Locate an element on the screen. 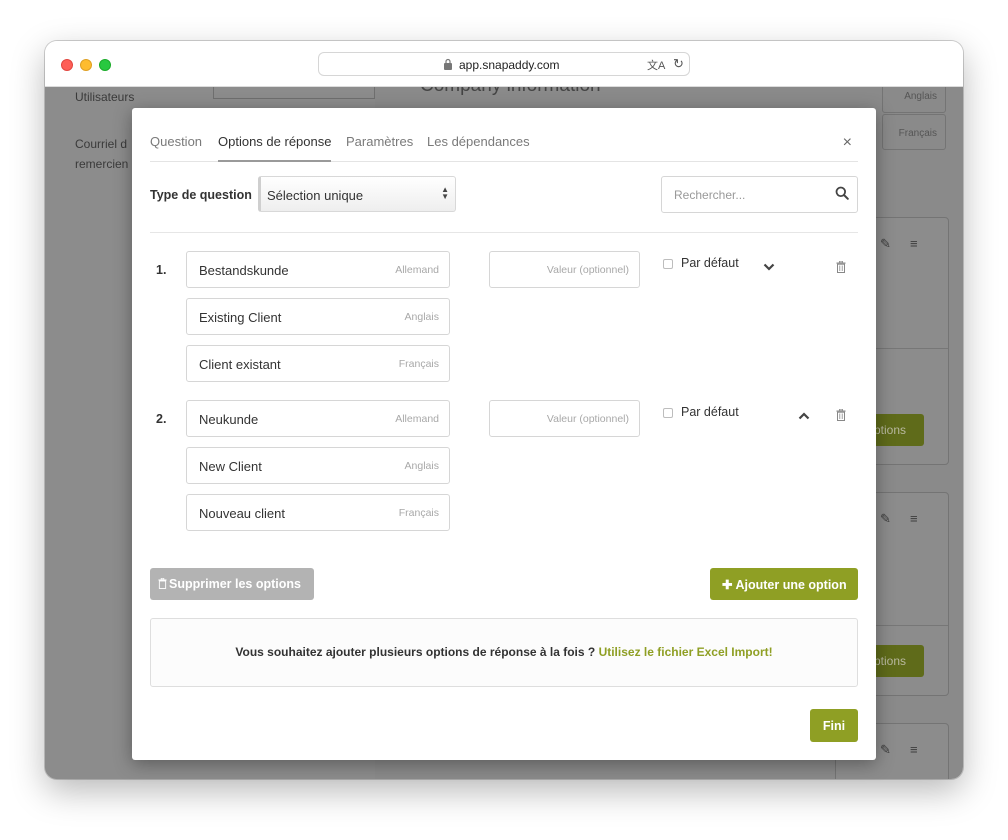 The width and height of the screenshot is (1008, 840). question-type-label: Type de question is located at coordinates (201, 195).